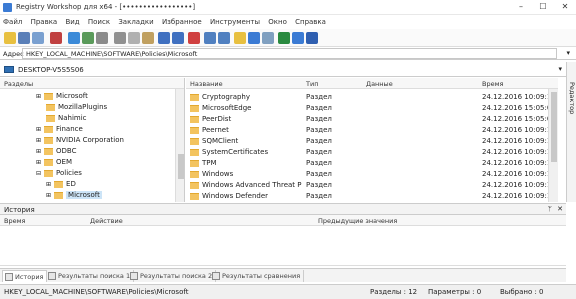 Image resolution: width=576 pixels, height=299 pixels. I want to click on export-icon, so click(88, 38).